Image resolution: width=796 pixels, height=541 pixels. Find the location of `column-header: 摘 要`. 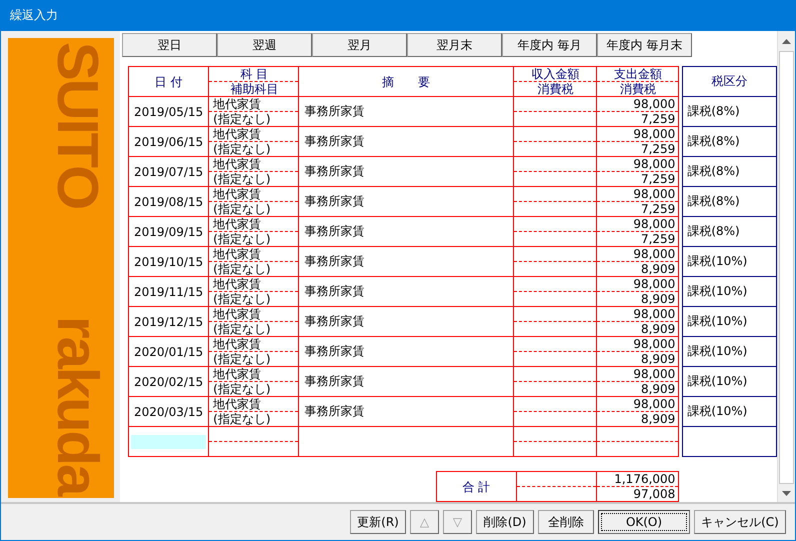

column-header: 摘 要 is located at coordinates (406, 81).